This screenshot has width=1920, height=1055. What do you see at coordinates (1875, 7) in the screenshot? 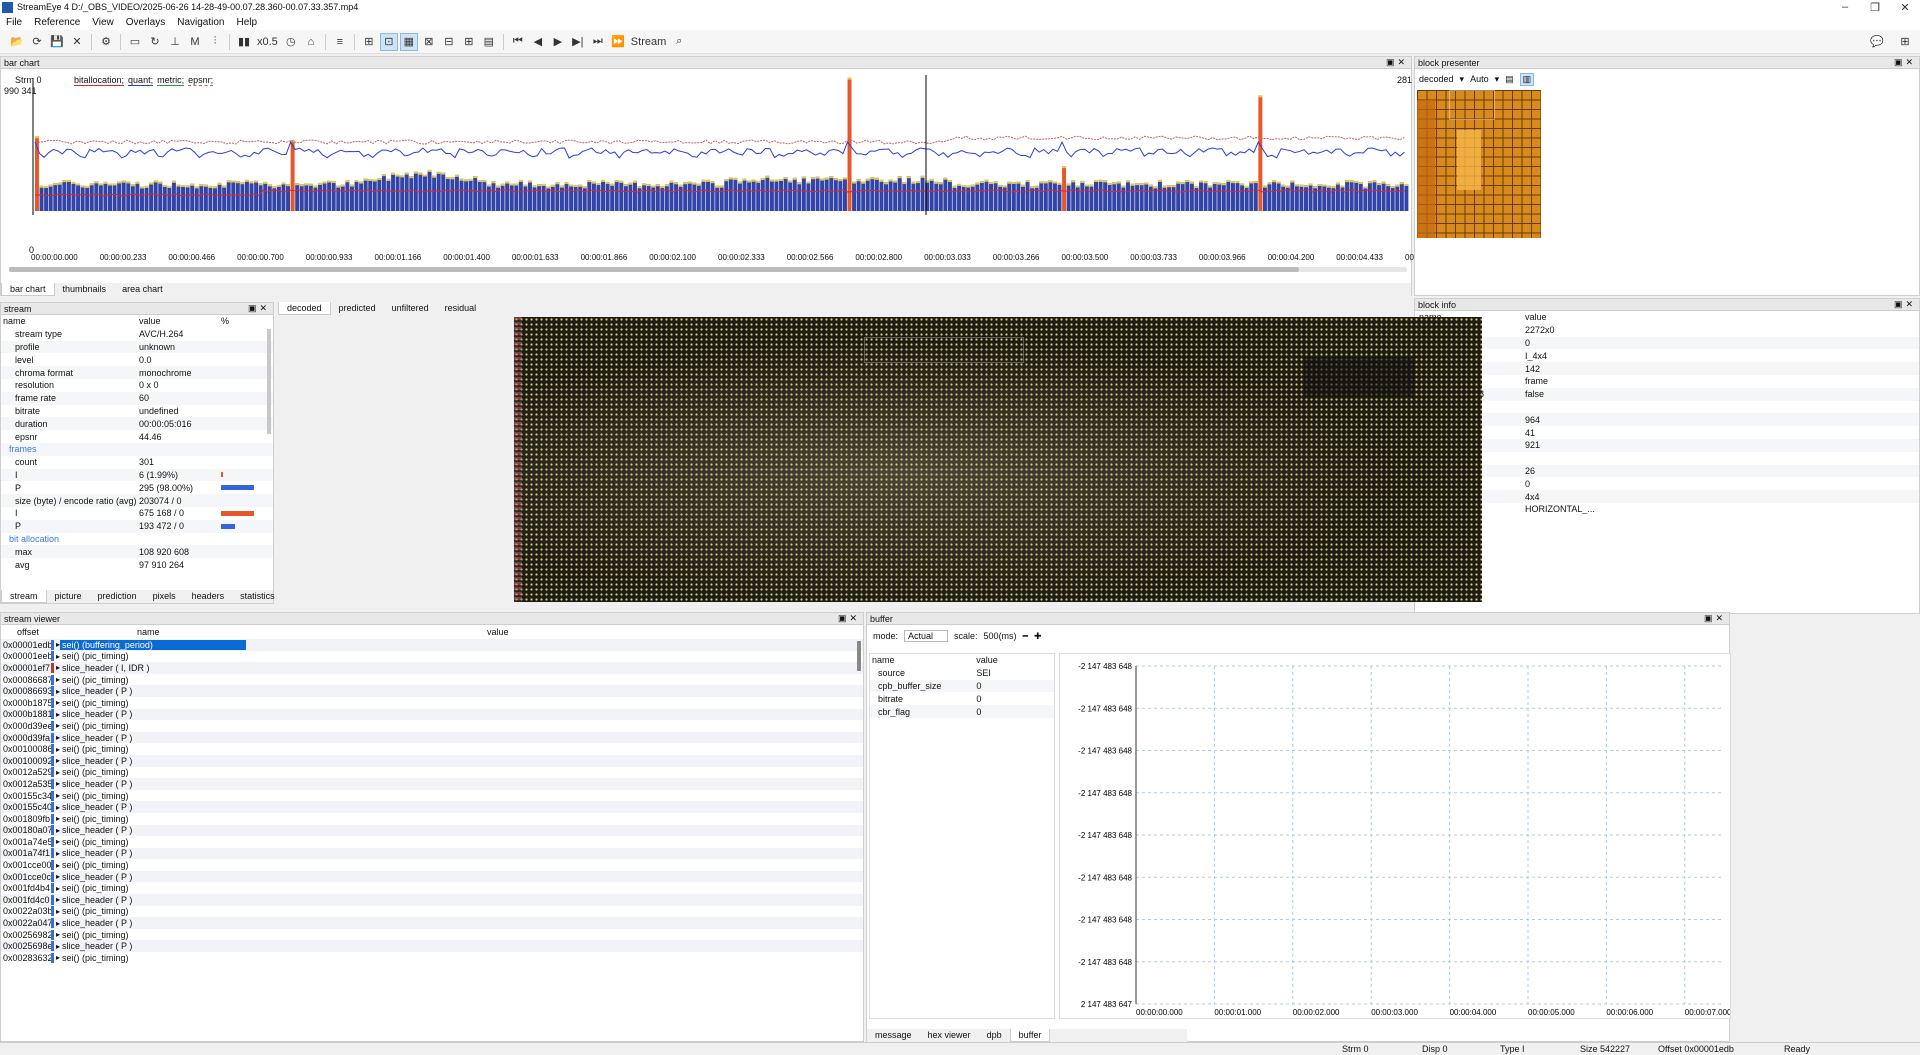
I see `maximize-button: ❐` at bounding box center [1875, 7].